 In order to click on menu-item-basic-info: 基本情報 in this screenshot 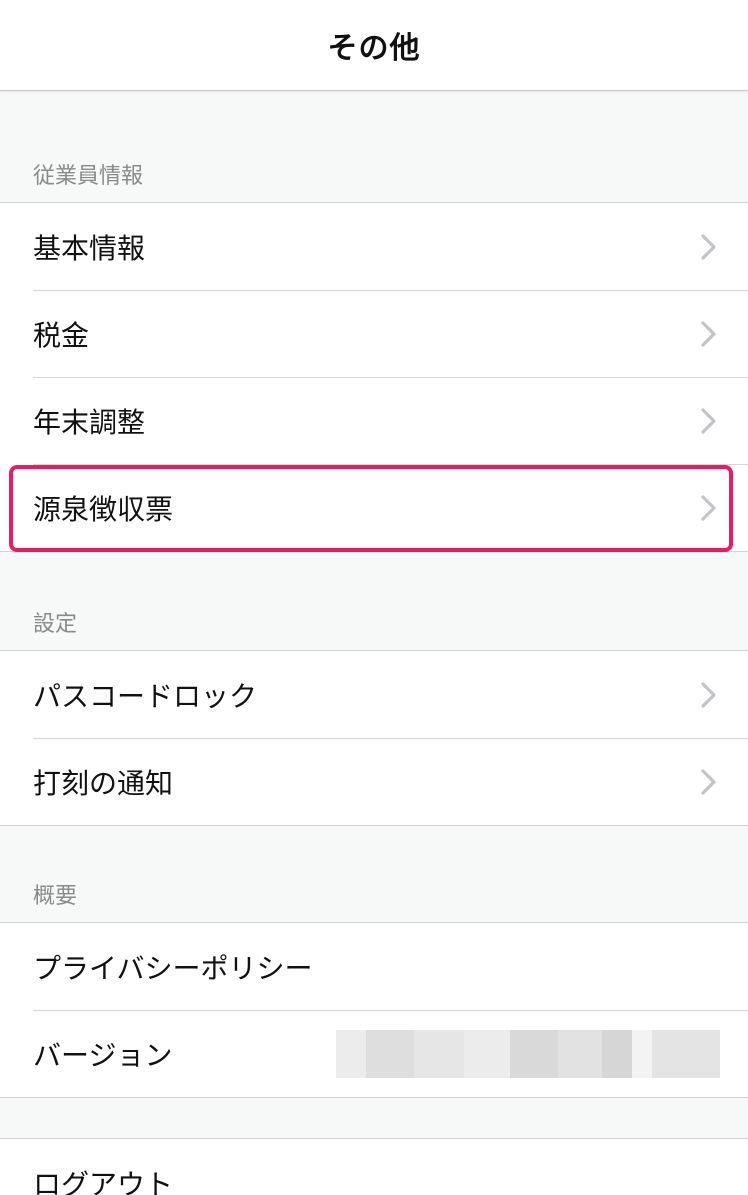, I will do `click(374, 246)`.